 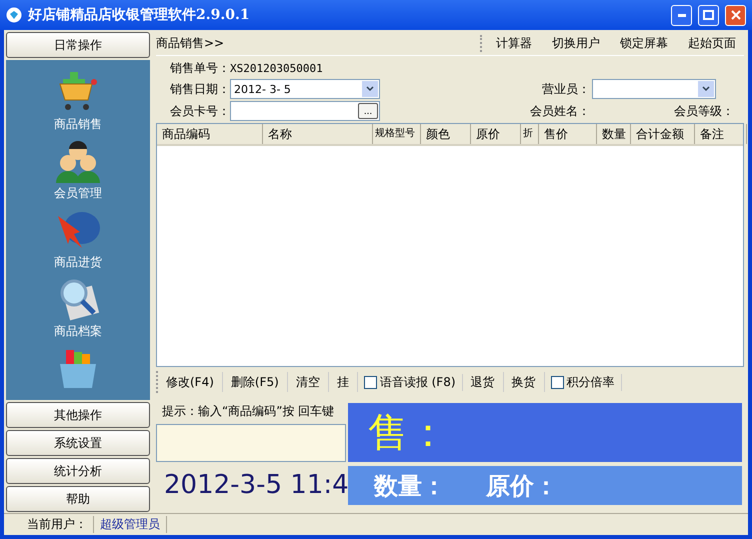 What do you see at coordinates (568, 134) in the screenshot?
I see `column-header: 售价` at bounding box center [568, 134].